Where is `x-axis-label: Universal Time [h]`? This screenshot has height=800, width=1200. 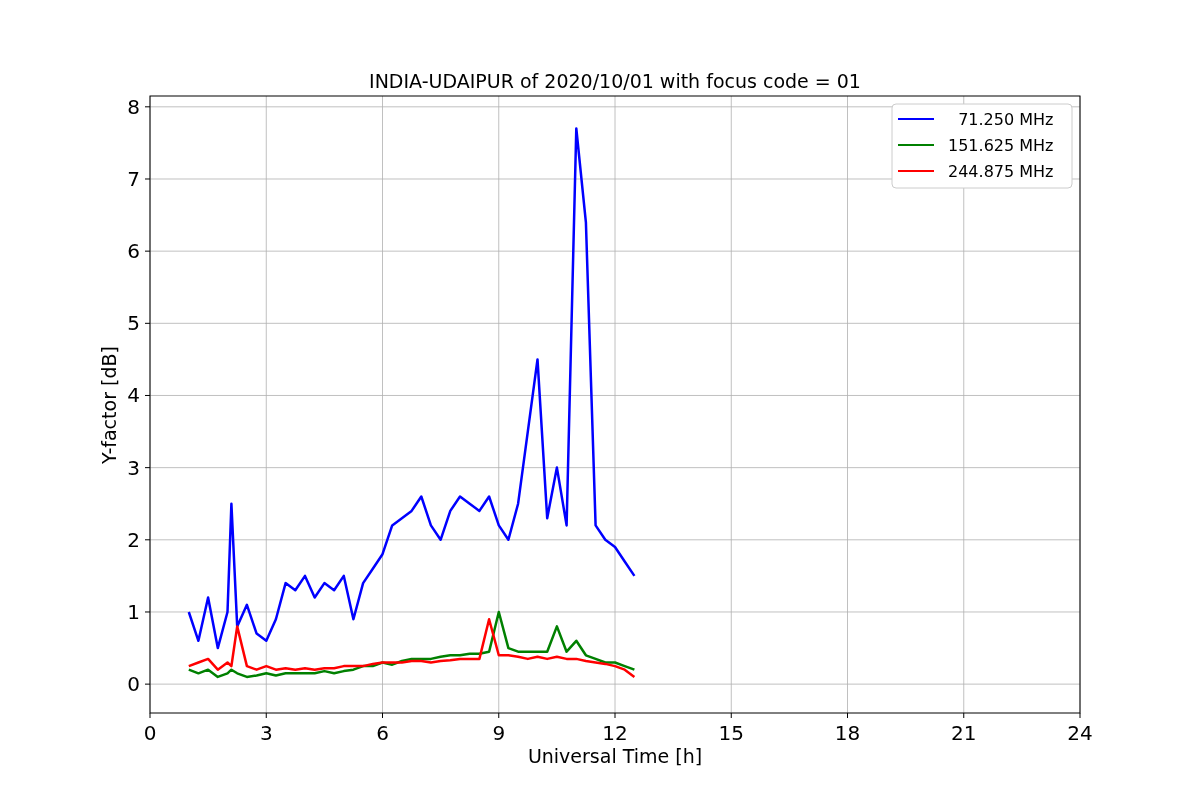 x-axis-label: Universal Time [h] is located at coordinates (615, 756).